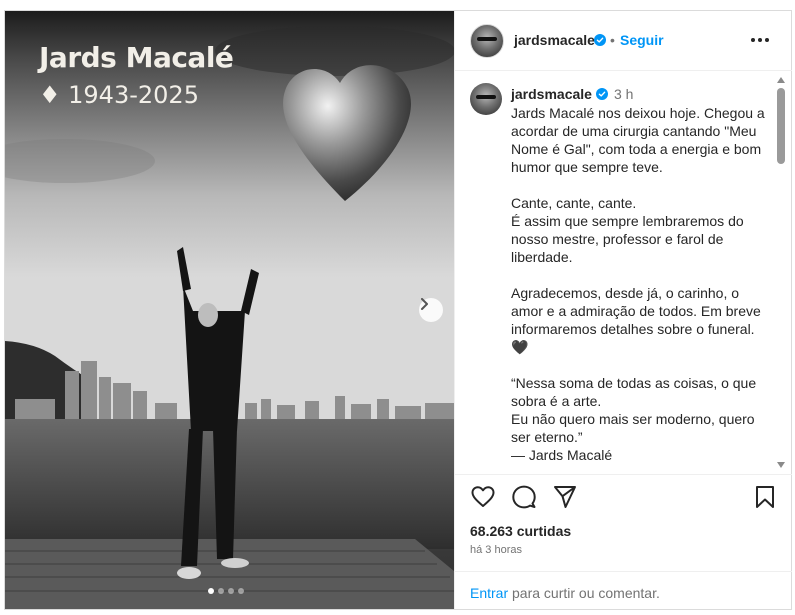 This screenshot has height=615, width=795. What do you see at coordinates (486, 99) in the screenshot?
I see `caption-avatar` at bounding box center [486, 99].